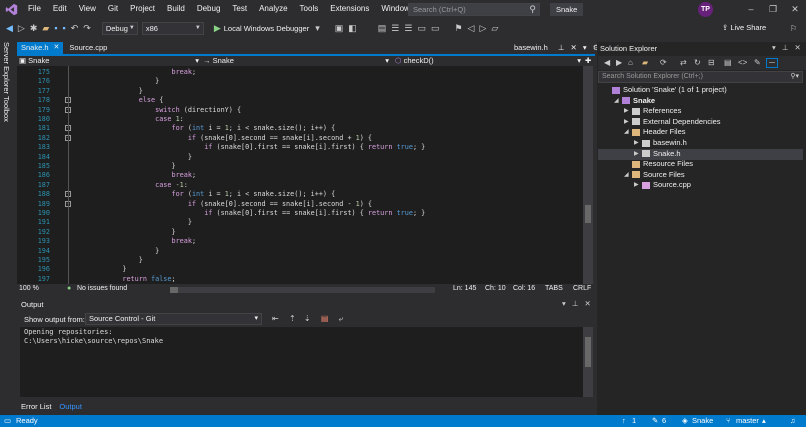  What do you see at coordinates (292, 318) in the screenshot?
I see `prev-message-icon: ⇡` at bounding box center [292, 318].